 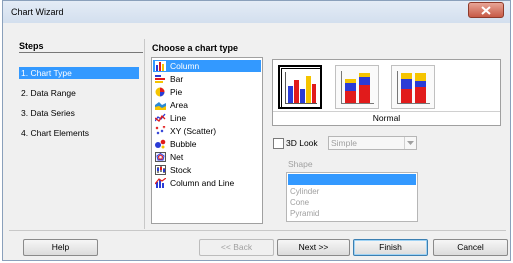 I want to click on variant-normal, so click(x=300, y=87).